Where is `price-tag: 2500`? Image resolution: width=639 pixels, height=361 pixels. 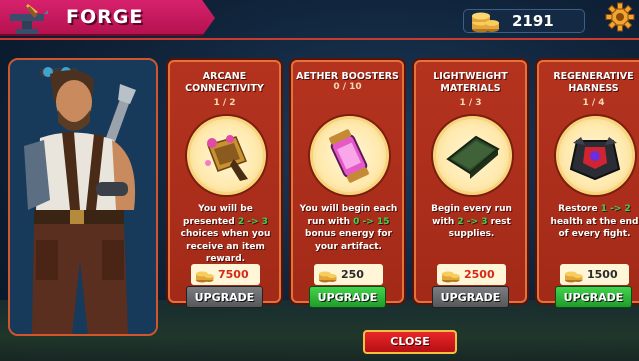 price-tag: 2500 is located at coordinates (471, 274).